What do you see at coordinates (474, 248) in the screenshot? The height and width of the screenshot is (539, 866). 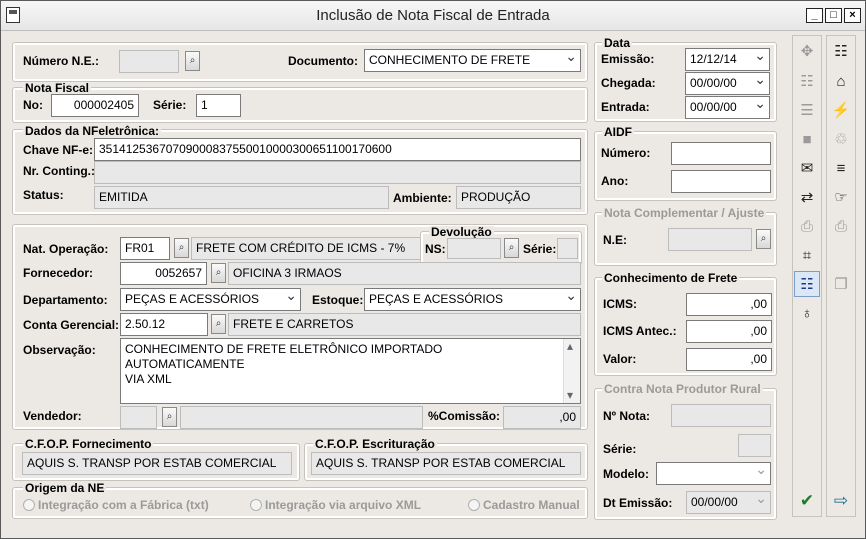 I see `ns-field` at bounding box center [474, 248].